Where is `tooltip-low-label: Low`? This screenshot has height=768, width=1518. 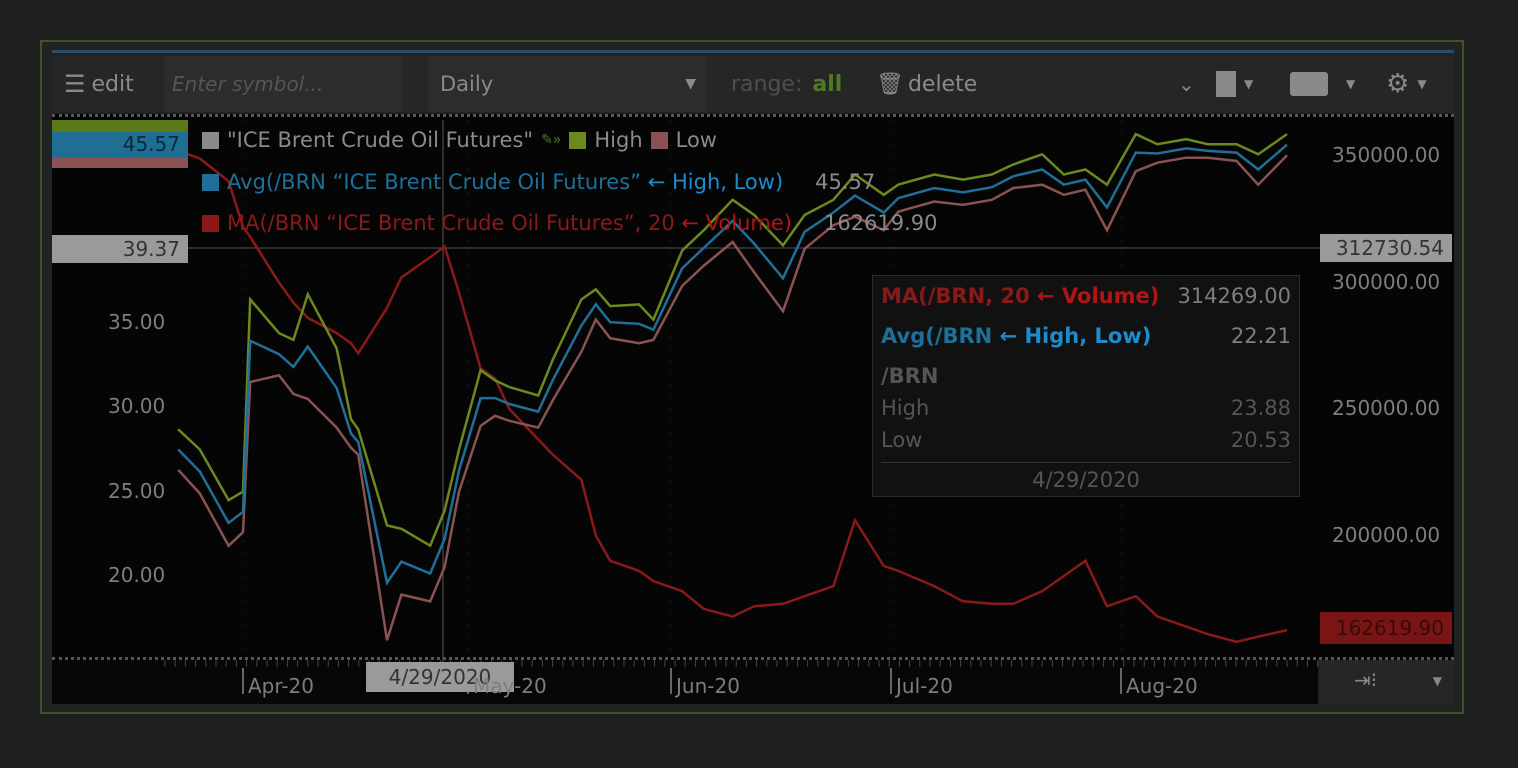
tooltip-low-label: Low is located at coordinates (902, 440).